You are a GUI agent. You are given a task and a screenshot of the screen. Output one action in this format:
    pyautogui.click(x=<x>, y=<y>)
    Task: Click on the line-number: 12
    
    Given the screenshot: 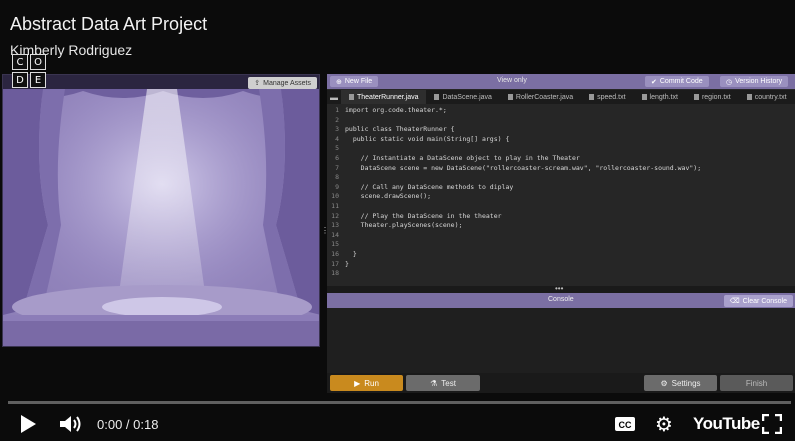 What is the action you would take?
    pyautogui.click(x=335, y=215)
    